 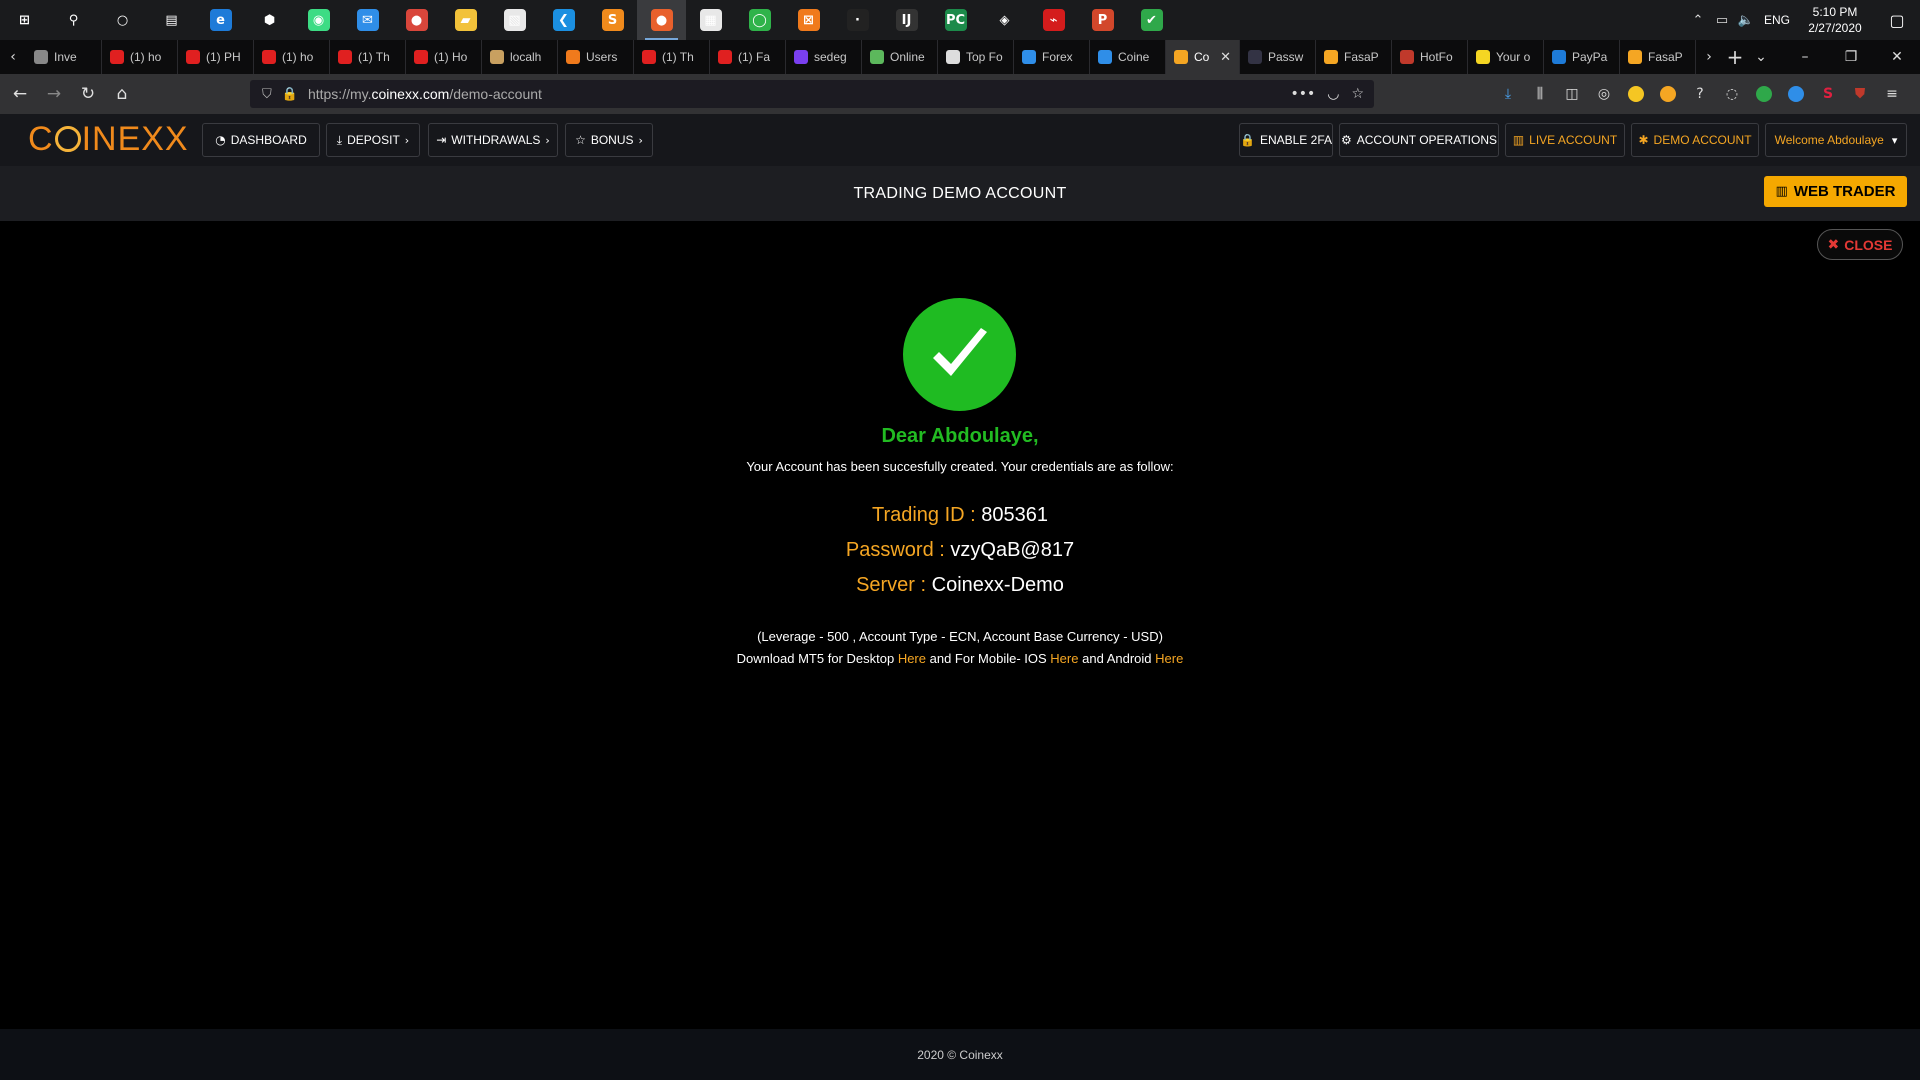 I want to click on help-icon: ?, so click(x=1700, y=94).